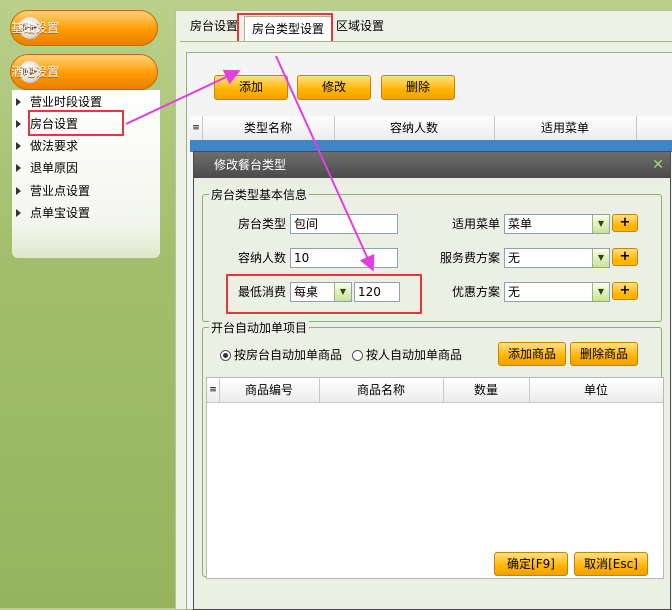  What do you see at coordinates (325, 163) in the screenshot?
I see `arrow-tab-to-field` at bounding box center [325, 163].